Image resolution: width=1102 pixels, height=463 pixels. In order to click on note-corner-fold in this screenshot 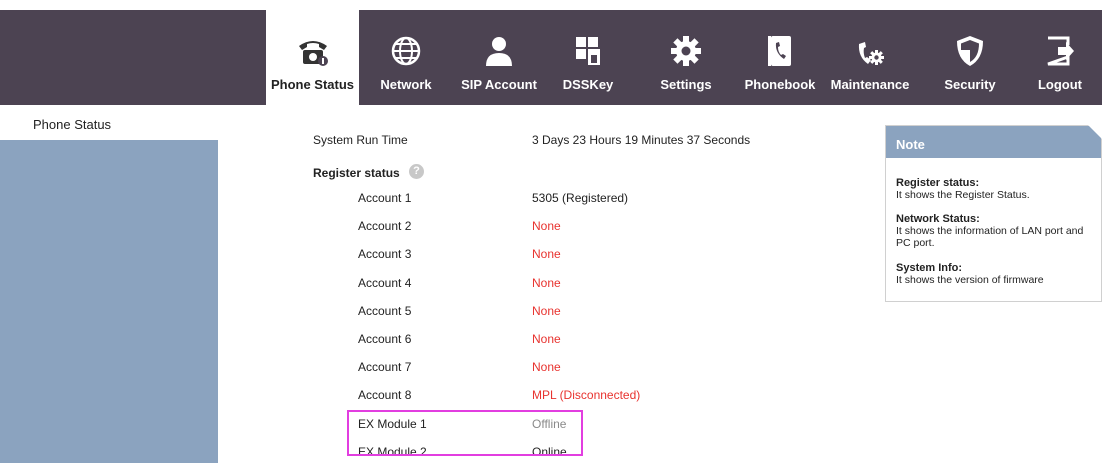, I will do `click(1095, 132)`.